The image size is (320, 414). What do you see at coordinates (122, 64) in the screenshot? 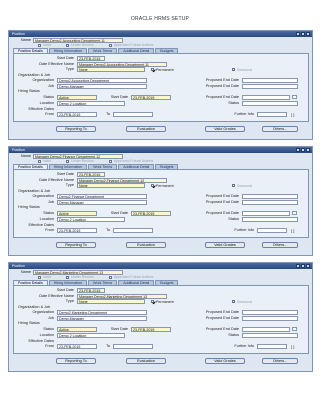
I see `date-effective-name-field: Manager.Demo2.Accounting Department.11` at bounding box center [122, 64].